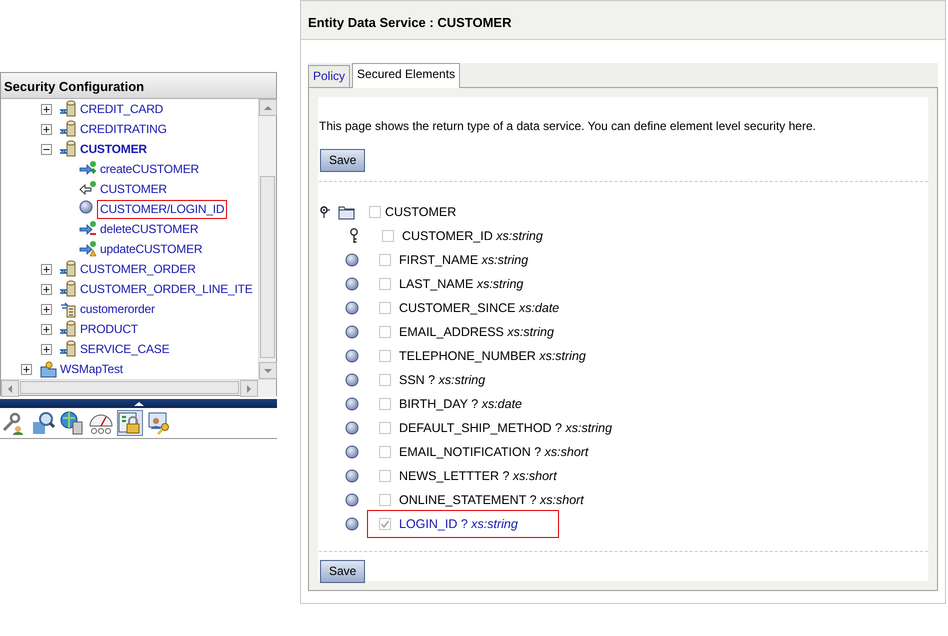 The image size is (948, 636). Describe the element at coordinates (149, 229) in the screenshot. I see `tree-item: deleteCUSTOMER` at that location.